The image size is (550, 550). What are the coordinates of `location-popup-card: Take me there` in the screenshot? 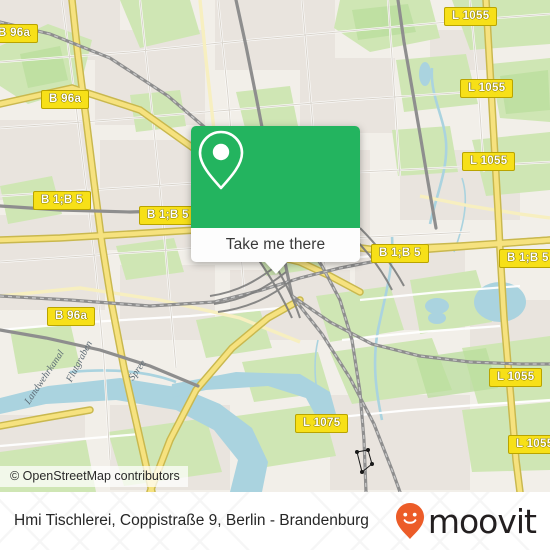 It's located at (275, 200).